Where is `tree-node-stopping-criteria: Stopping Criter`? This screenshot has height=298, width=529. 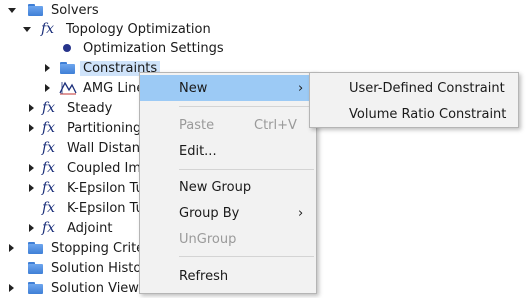
tree-node-stopping-criteria: Stopping Criter is located at coordinates (79, 248).